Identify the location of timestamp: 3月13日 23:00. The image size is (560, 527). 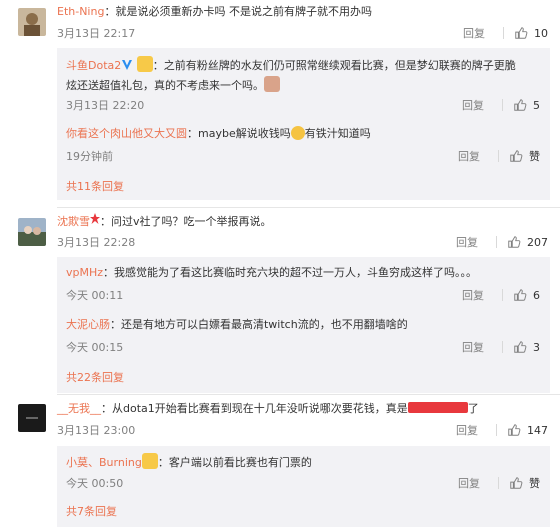
(96, 430).